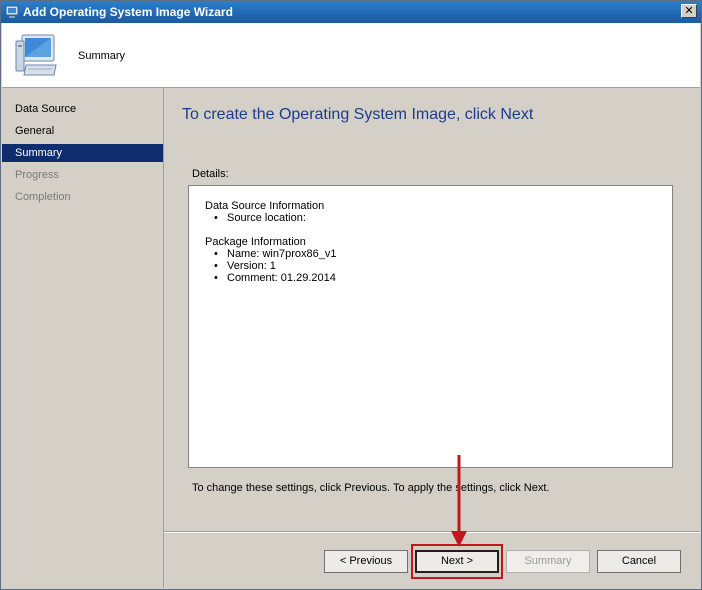 The height and width of the screenshot is (590, 702). Describe the element at coordinates (210, 174) in the screenshot. I see `details-label: Details:` at that location.